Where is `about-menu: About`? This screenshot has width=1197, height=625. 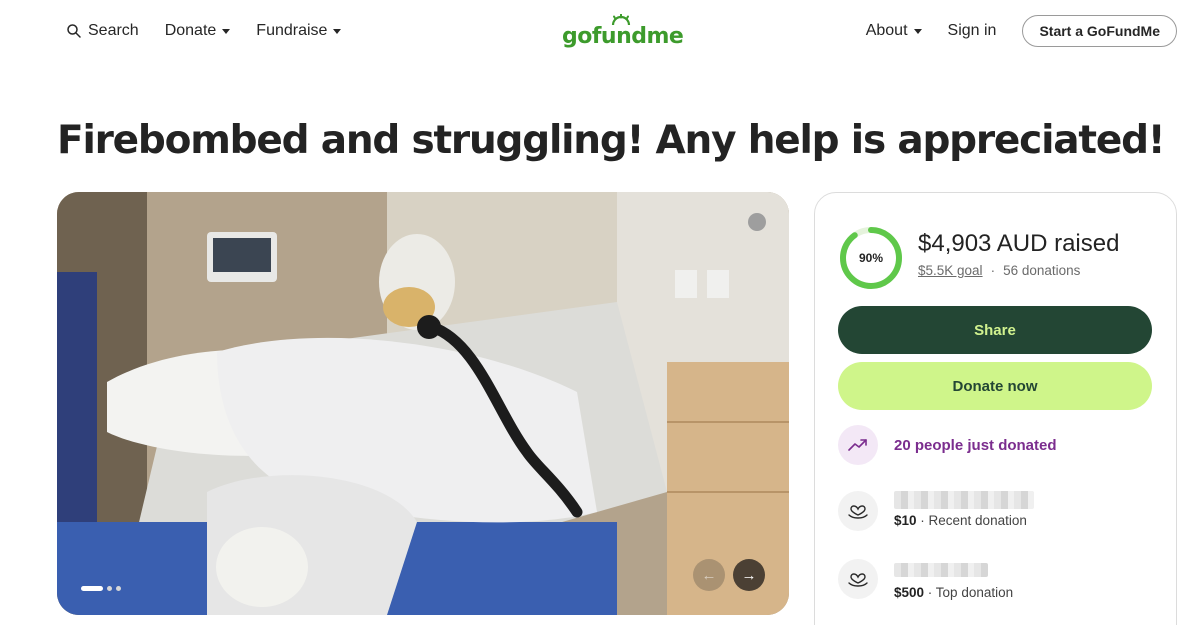 about-menu: About is located at coordinates (894, 31).